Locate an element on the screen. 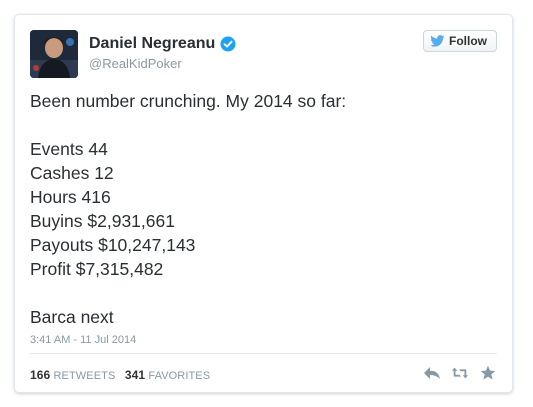 The width and height of the screenshot is (533, 407). retweets-label: RETWEETS is located at coordinates (84, 376).